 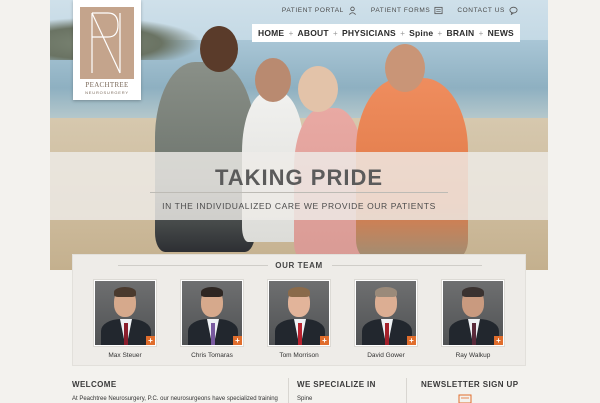 I want to click on hero-person-3-head, so click(x=318, y=89).